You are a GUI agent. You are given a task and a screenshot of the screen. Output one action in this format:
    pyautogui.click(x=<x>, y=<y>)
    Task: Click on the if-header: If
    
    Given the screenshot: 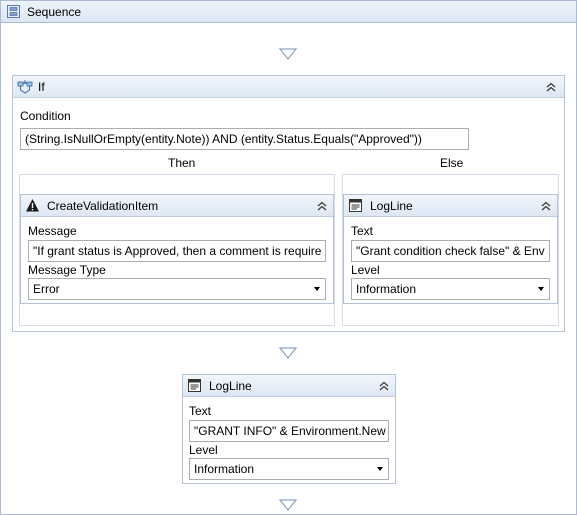 What is the action you would take?
    pyautogui.click(x=288, y=87)
    